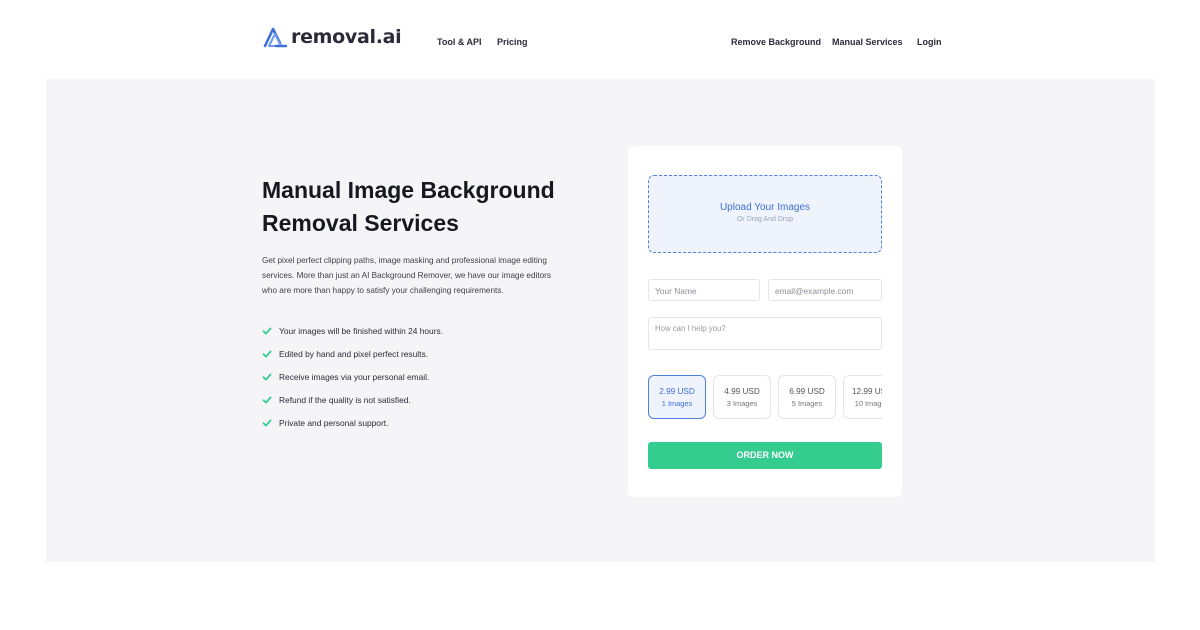 The width and height of the screenshot is (1200, 630). What do you see at coordinates (742, 397) in the screenshot?
I see `plan-option-3-images: 4.99 USD 3 Images` at bounding box center [742, 397].